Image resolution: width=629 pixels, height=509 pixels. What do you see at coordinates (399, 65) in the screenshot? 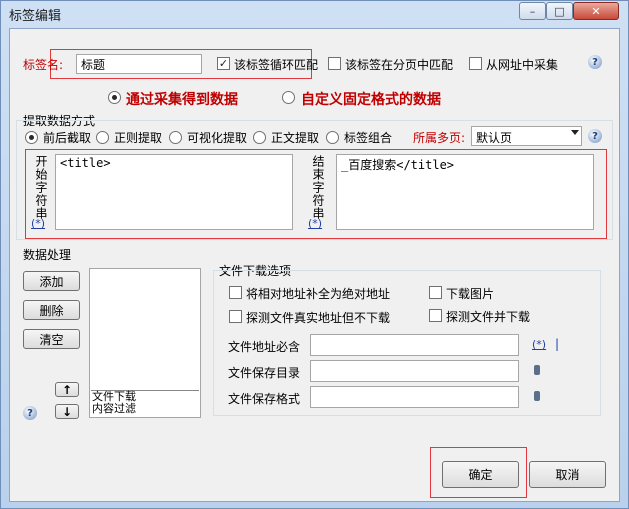
I see `in-pages-label: 该标签在分页中匹配` at bounding box center [399, 65].